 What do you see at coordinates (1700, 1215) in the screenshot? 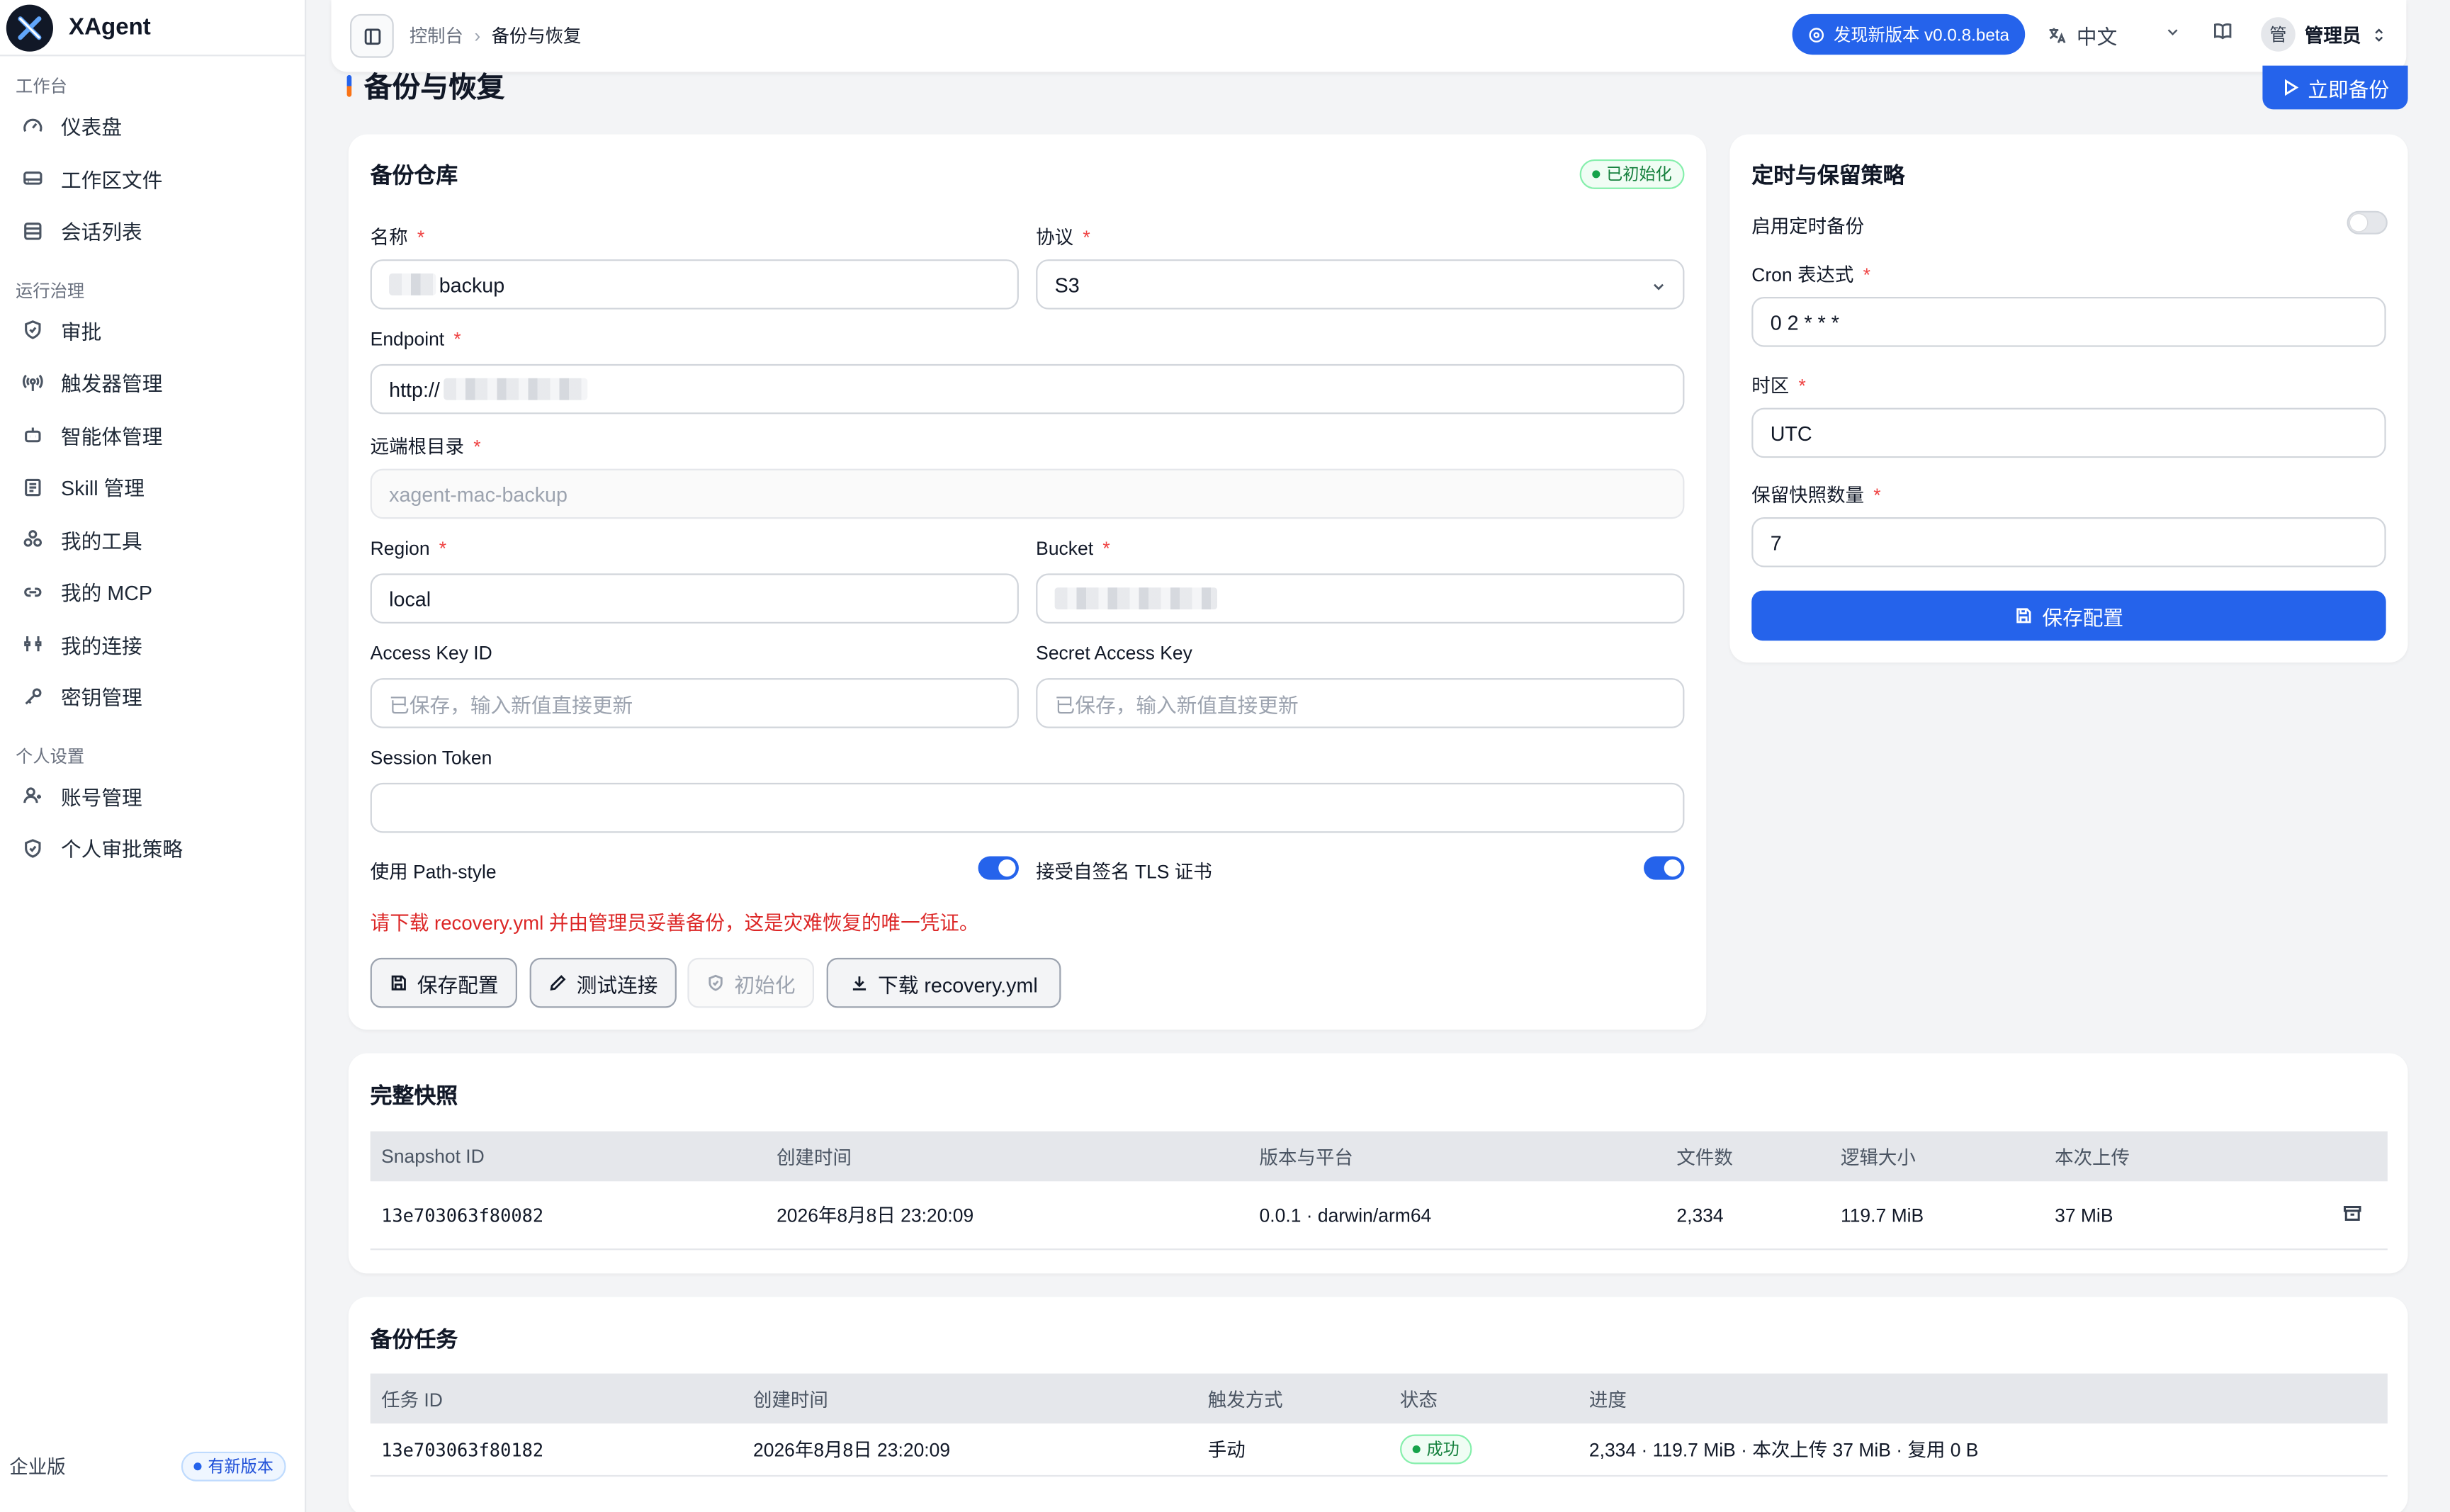
I see `snapshot-files: 2,334` at bounding box center [1700, 1215].